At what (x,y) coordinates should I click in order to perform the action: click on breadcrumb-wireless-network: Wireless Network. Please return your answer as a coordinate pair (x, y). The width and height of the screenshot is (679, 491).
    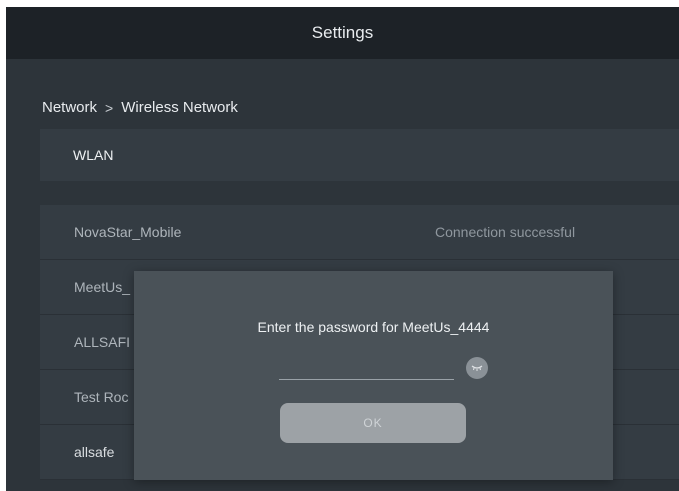
    Looking at the image, I should click on (179, 107).